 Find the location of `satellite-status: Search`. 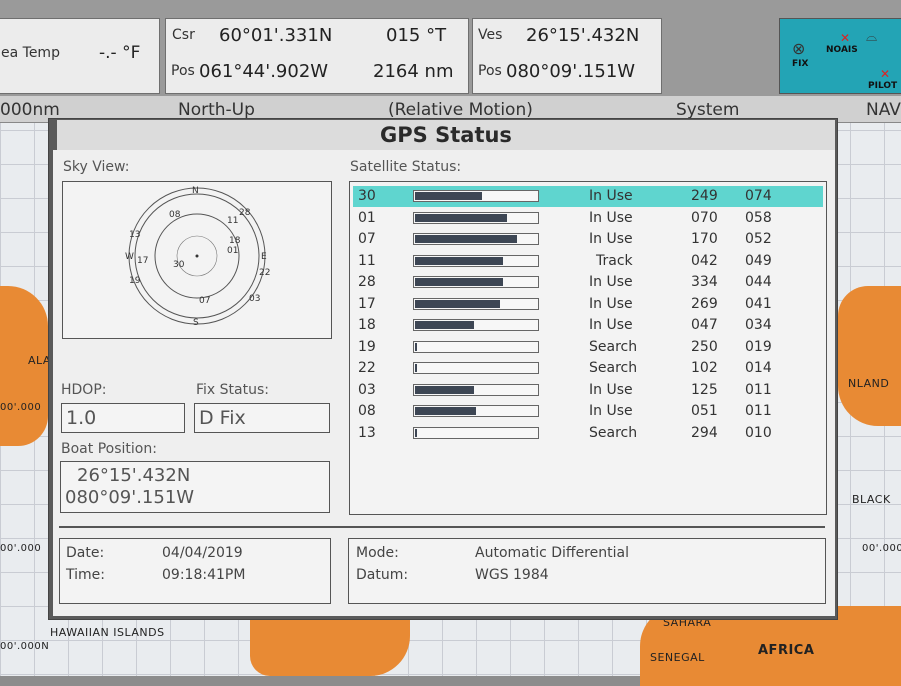

satellite-status: Search is located at coordinates (613, 346).